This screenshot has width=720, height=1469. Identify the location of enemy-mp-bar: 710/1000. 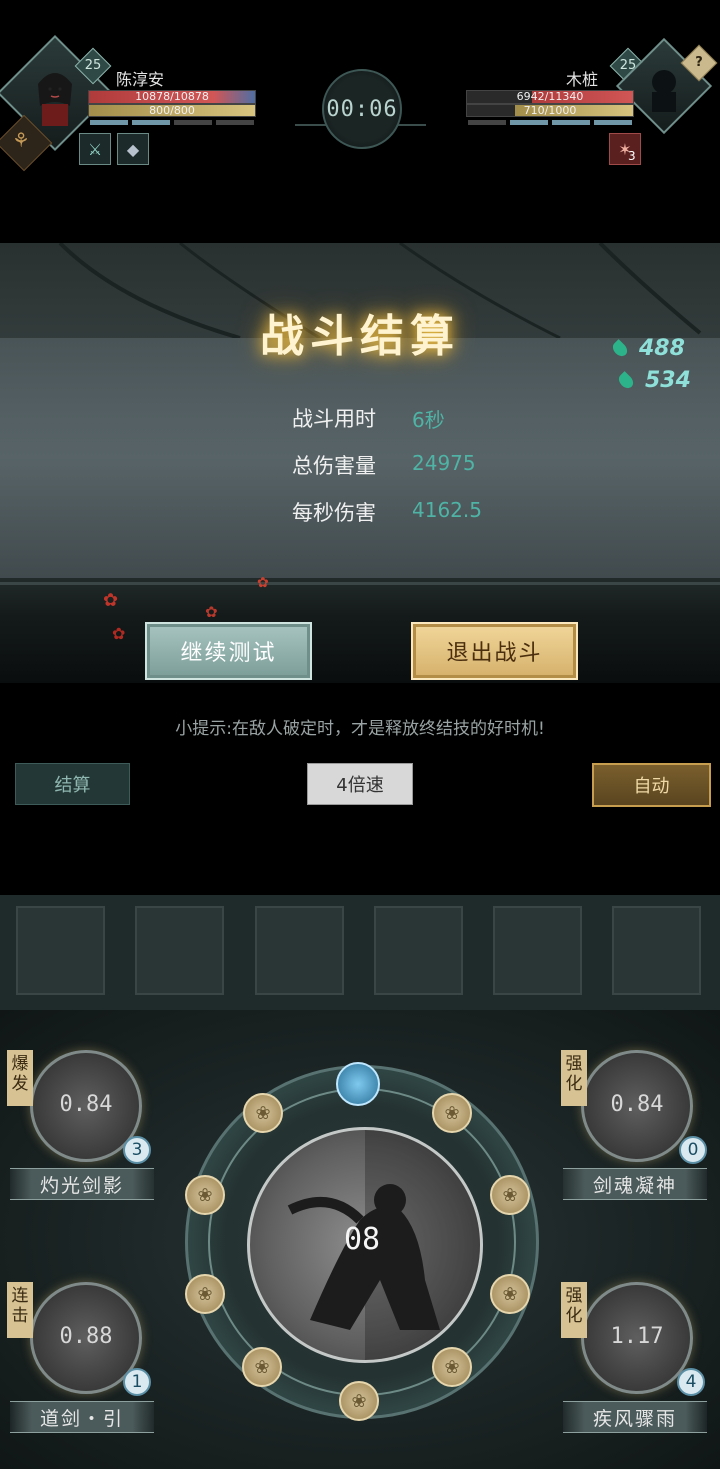
(550, 110).